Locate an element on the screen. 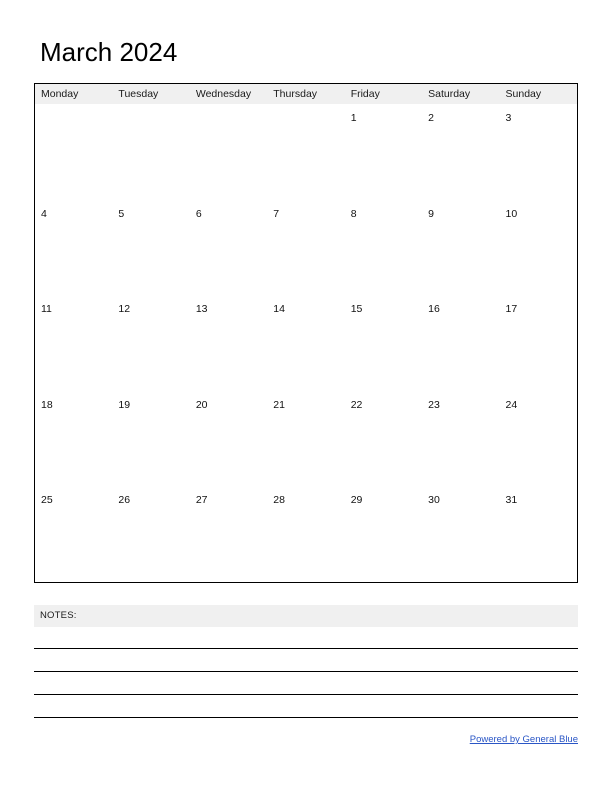 This screenshot has width=612, height=792. day-cell: 15 is located at coordinates (383, 343).